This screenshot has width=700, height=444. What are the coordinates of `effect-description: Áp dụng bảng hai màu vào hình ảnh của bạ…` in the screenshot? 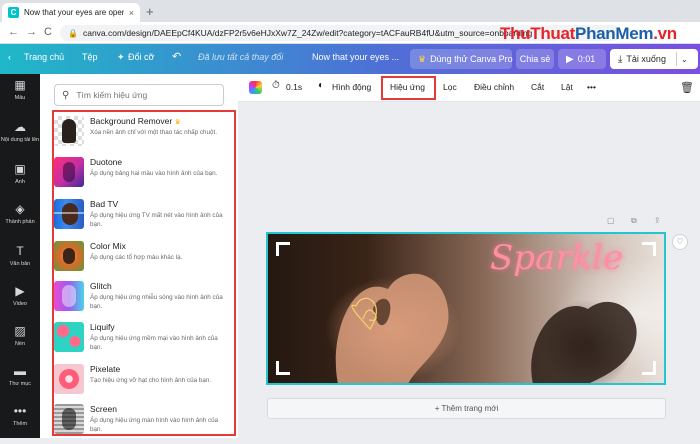 It's located at (154, 173).